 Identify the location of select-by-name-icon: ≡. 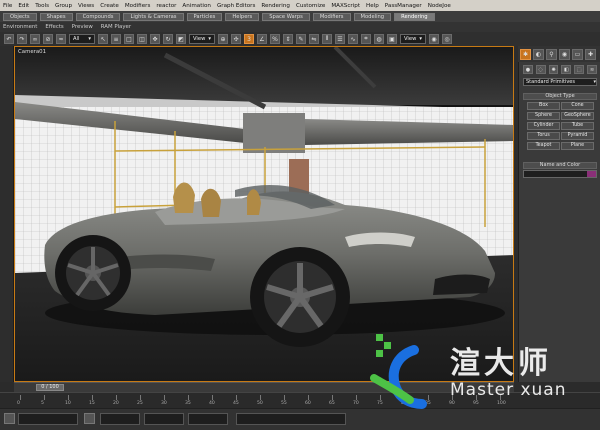
(116, 39).